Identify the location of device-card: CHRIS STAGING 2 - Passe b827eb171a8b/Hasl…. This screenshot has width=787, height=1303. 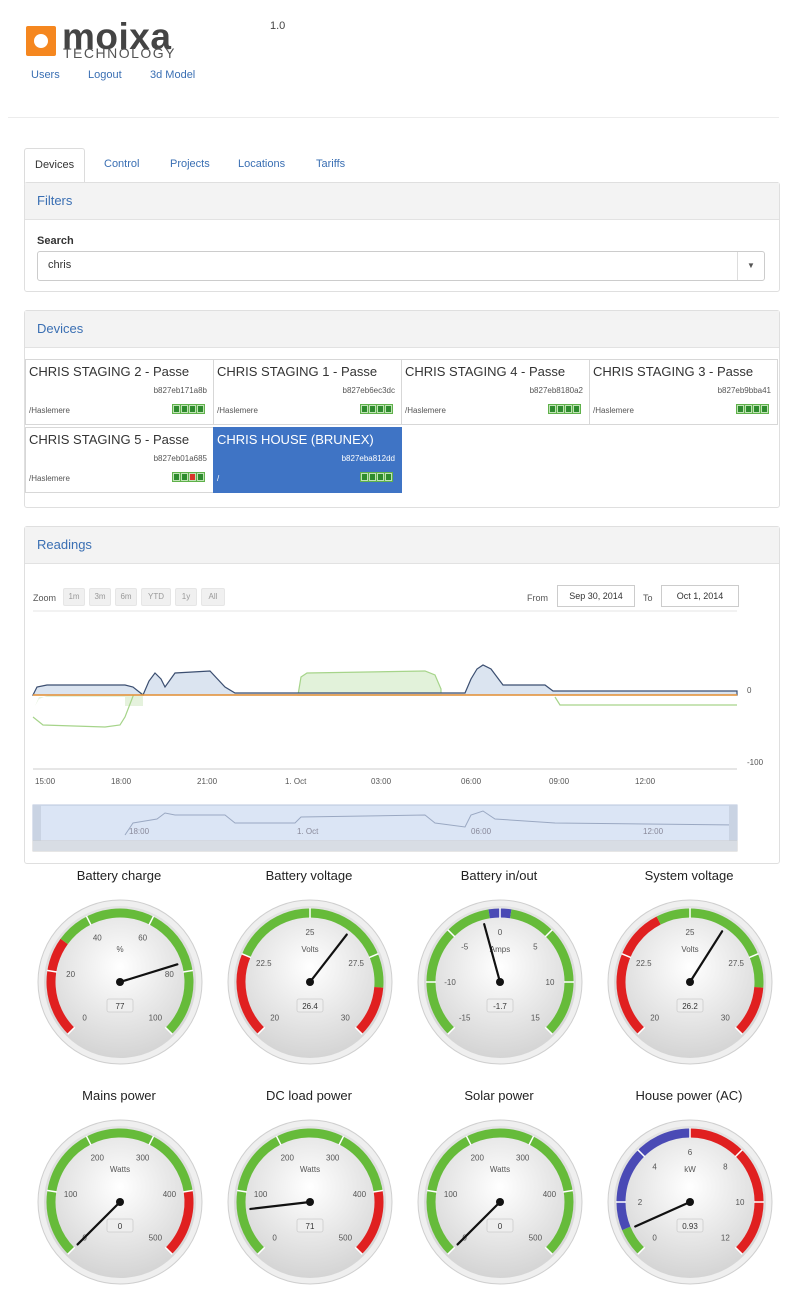
(119, 392).